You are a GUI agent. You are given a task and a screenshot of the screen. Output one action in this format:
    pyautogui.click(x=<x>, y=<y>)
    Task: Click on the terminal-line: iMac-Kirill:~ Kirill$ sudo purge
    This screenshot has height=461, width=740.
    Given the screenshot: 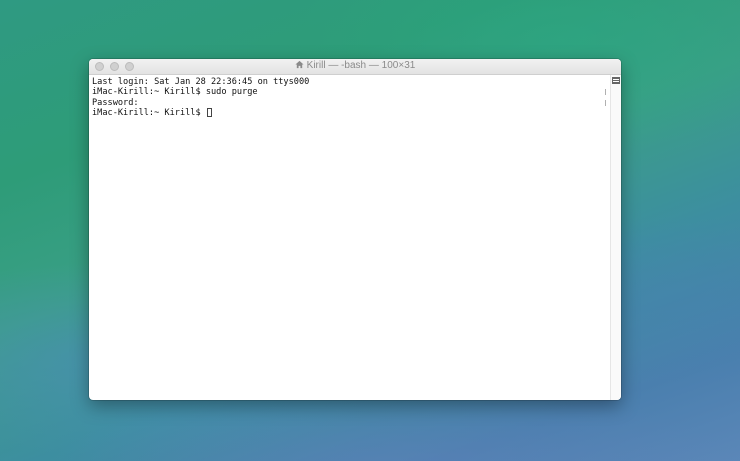 What is the action you would take?
    pyautogui.click(x=175, y=92)
    